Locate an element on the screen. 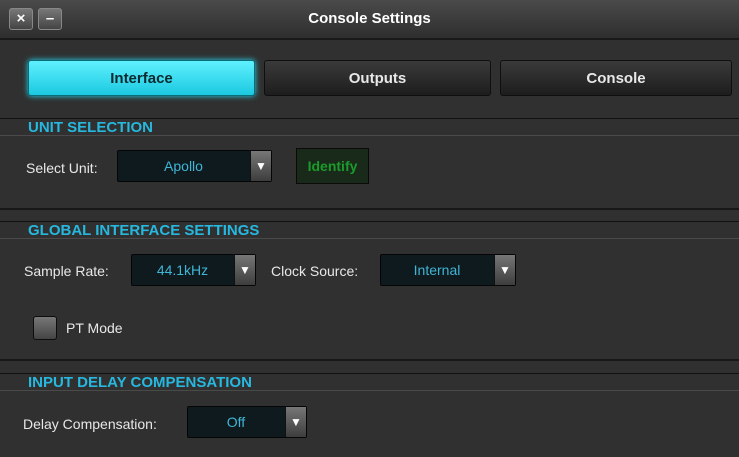 The height and width of the screenshot is (457, 739). tab-outputs: Outputs is located at coordinates (377, 78).